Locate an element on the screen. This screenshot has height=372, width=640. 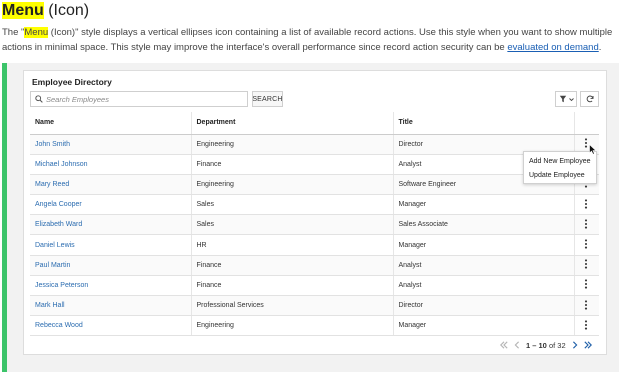
employee-name-link: Mary Reed is located at coordinates (52, 184).